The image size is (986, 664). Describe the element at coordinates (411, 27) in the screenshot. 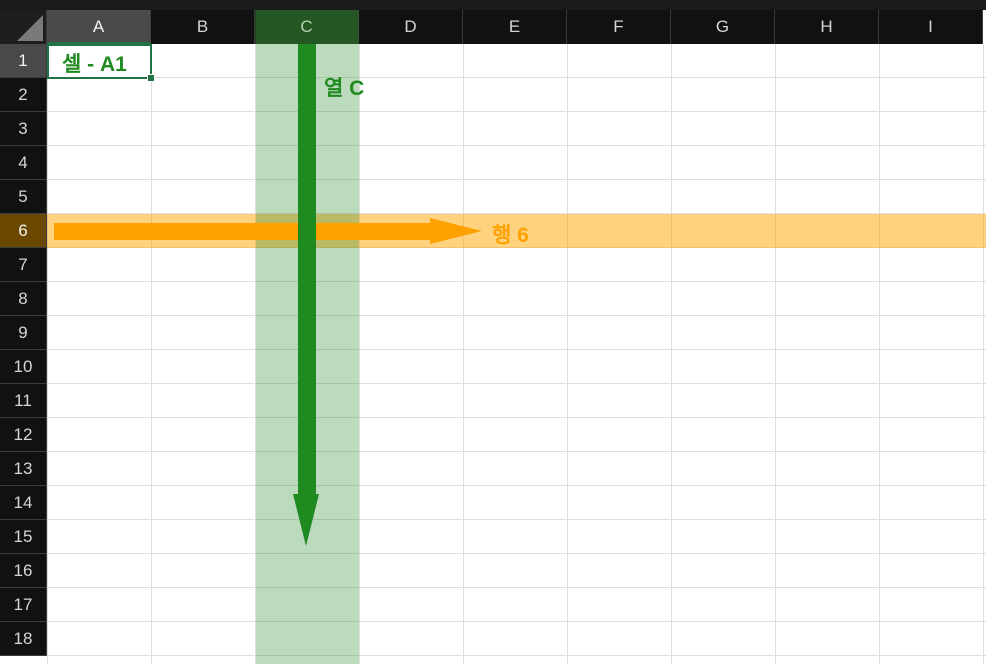

I see `column-header-d: D` at that location.